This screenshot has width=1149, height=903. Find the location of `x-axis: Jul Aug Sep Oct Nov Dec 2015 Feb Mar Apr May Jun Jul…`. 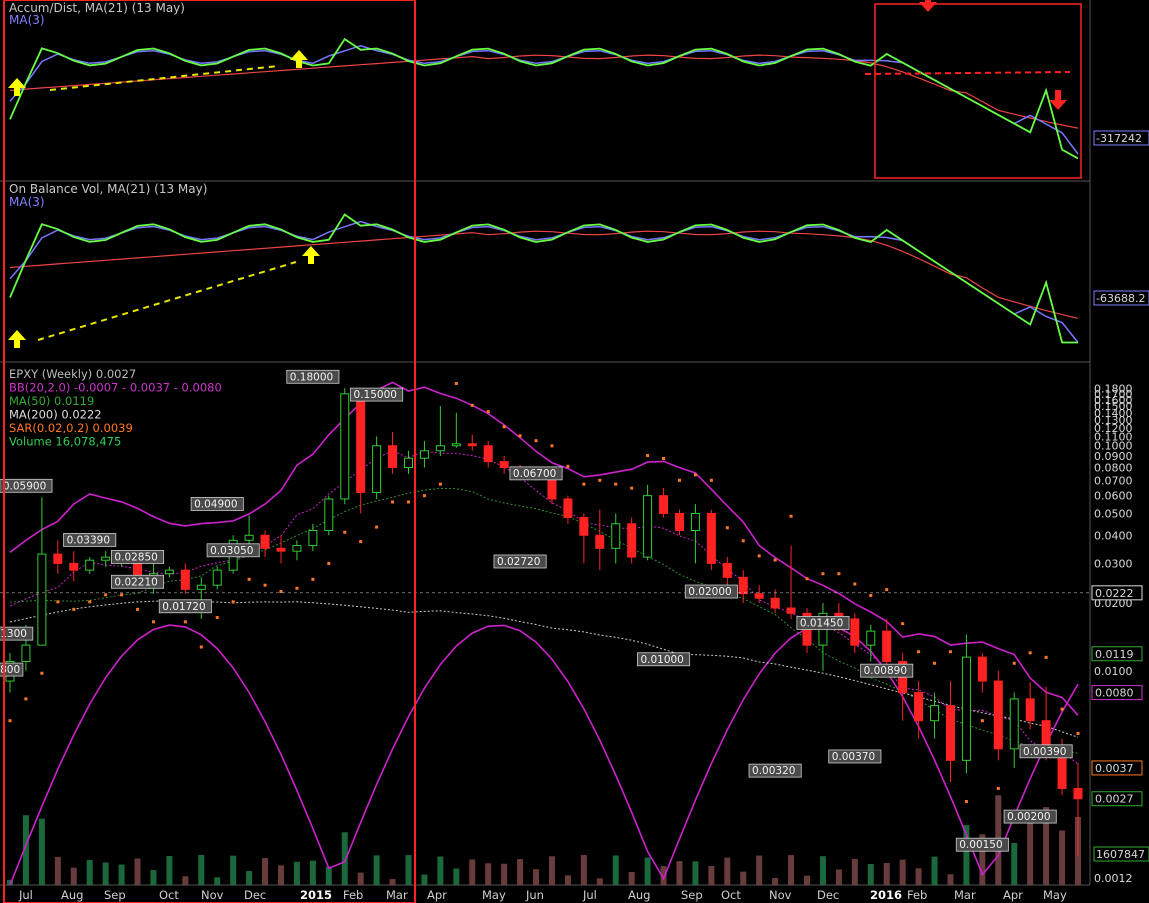

x-axis: Jul Aug Sep Oct Nov Dec 2015 Feb Mar Apr May Jun Jul… is located at coordinates (542, 895).